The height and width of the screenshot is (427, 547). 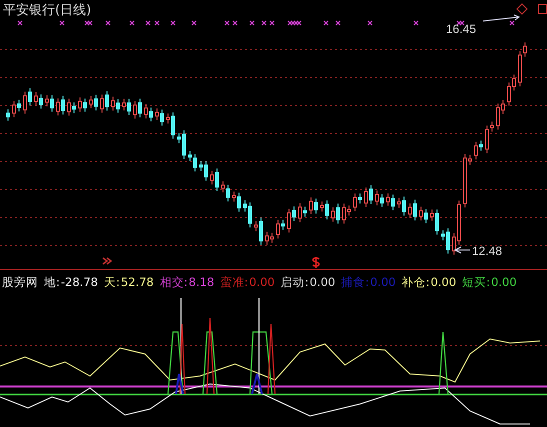 I want to click on diamond-icon, so click(x=522, y=9).